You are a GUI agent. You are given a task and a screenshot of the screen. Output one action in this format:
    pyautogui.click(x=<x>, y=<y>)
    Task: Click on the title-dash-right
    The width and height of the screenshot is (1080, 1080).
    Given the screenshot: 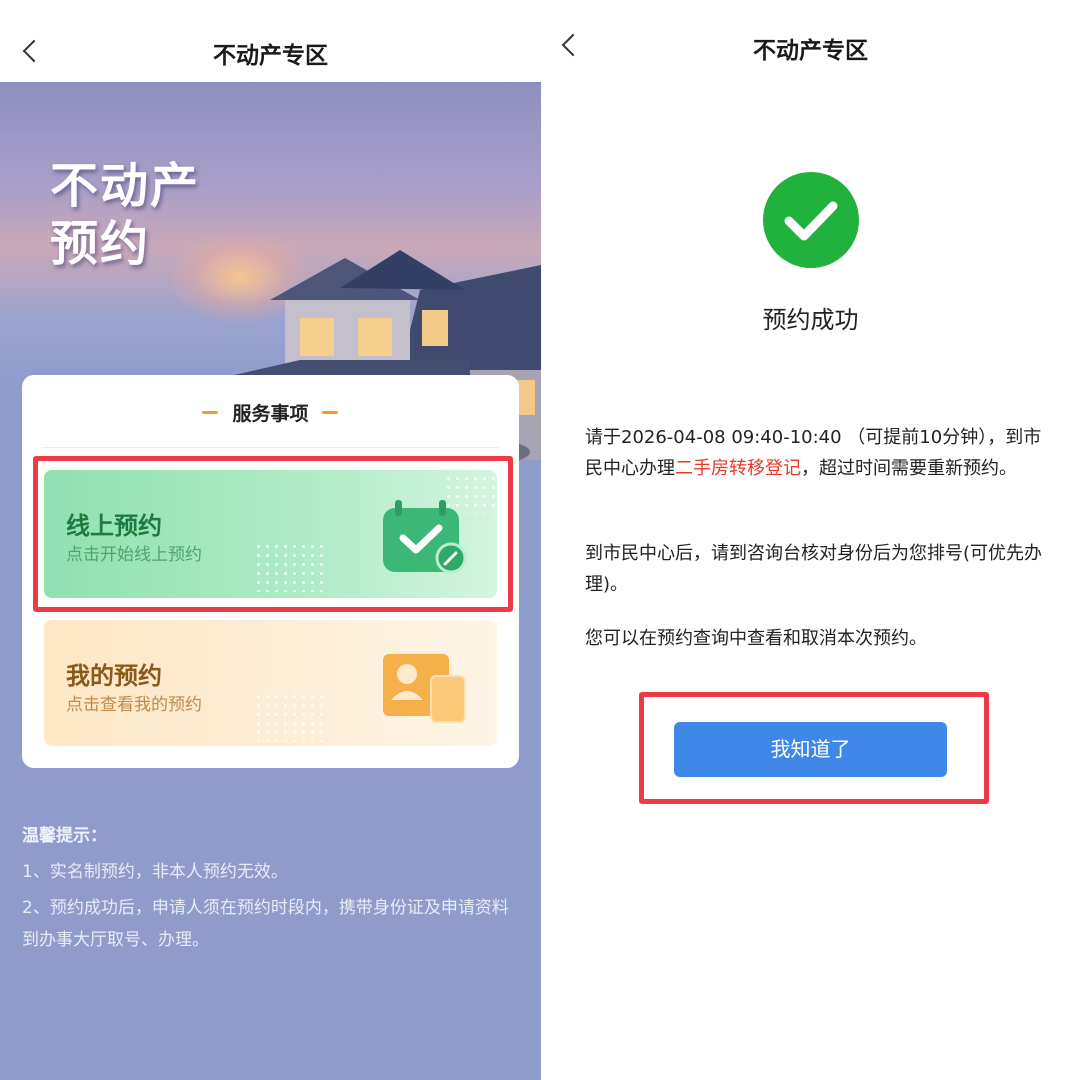 What is the action you would take?
    pyautogui.click(x=330, y=412)
    